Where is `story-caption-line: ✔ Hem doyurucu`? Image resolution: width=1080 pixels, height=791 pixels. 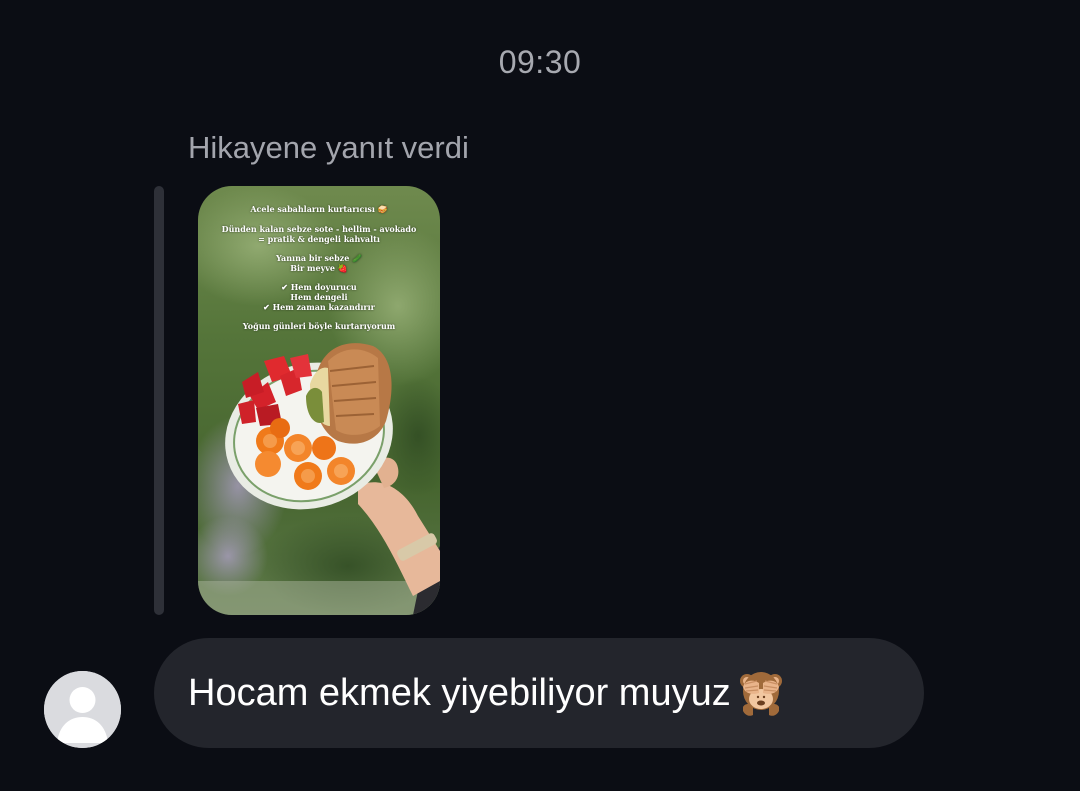
story-caption-line: ✔ Hem doyurucu is located at coordinates (319, 287).